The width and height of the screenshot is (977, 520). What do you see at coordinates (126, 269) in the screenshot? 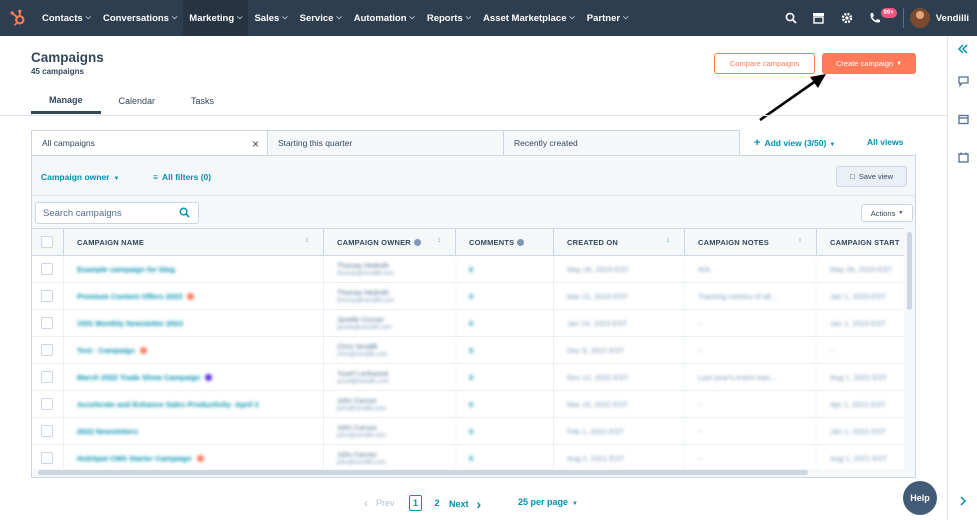
I see `campaign-name-link: Example campaign for blog` at bounding box center [126, 269].